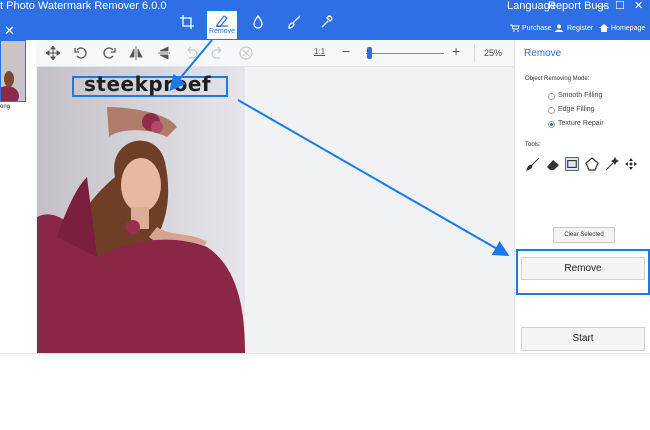 The width and height of the screenshot is (650, 430). I want to click on brush-tool-icon, so click(533, 164).